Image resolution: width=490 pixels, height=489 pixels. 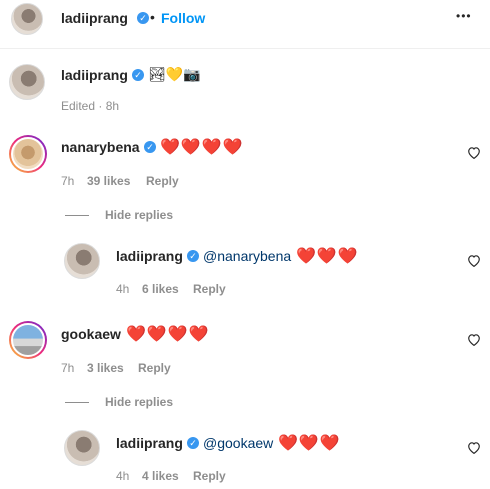 What do you see at coordinates (94, 75) in the screenshot?
I see `caption-username: ladiiprang` at bounding box center [94, 75].